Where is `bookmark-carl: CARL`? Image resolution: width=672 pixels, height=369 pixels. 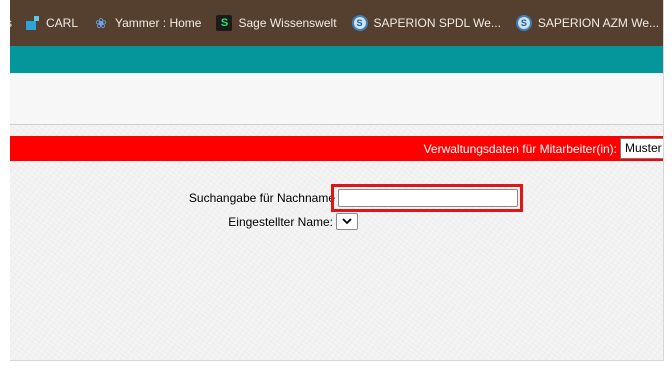 bookmark-carl: CARL is located at coordinates (51, 23).